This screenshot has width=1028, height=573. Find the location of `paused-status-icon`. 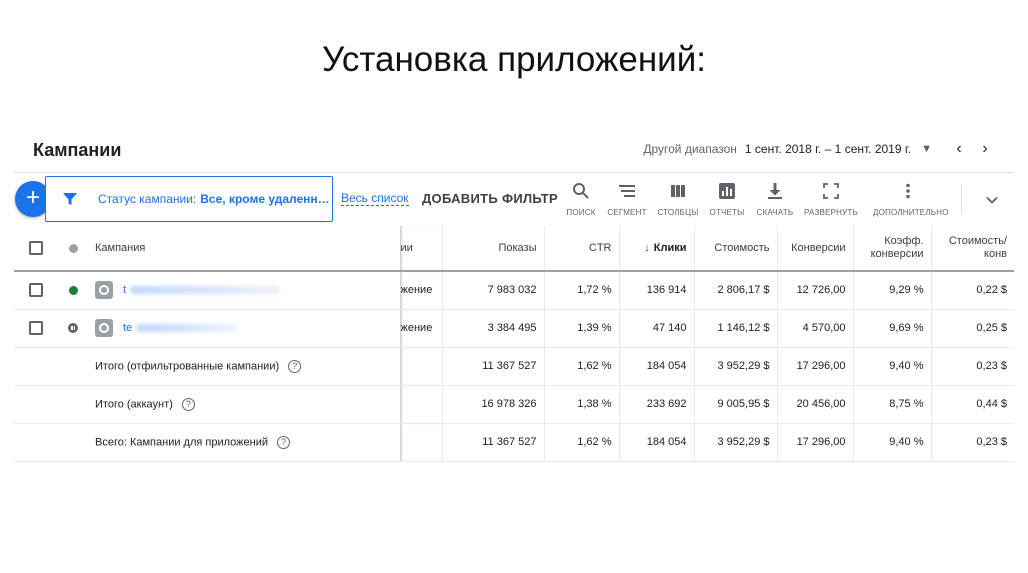

paused-status-icon is located at coordinates (73, 328).